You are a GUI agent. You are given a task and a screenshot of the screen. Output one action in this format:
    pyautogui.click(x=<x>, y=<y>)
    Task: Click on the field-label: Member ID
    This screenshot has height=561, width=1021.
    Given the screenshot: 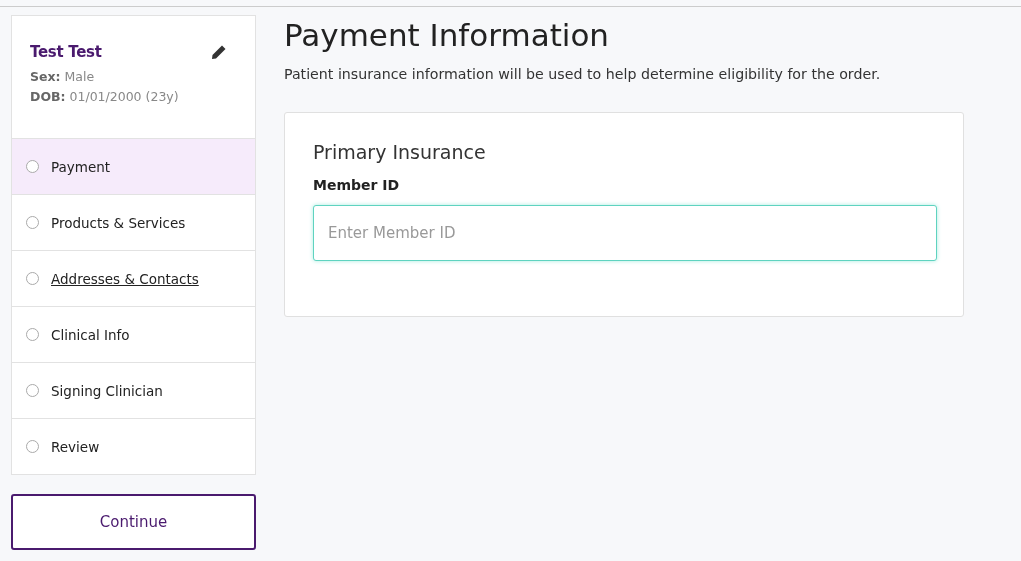 What is the action you would take?
    pyautogui.click(x=357, y=185)
    